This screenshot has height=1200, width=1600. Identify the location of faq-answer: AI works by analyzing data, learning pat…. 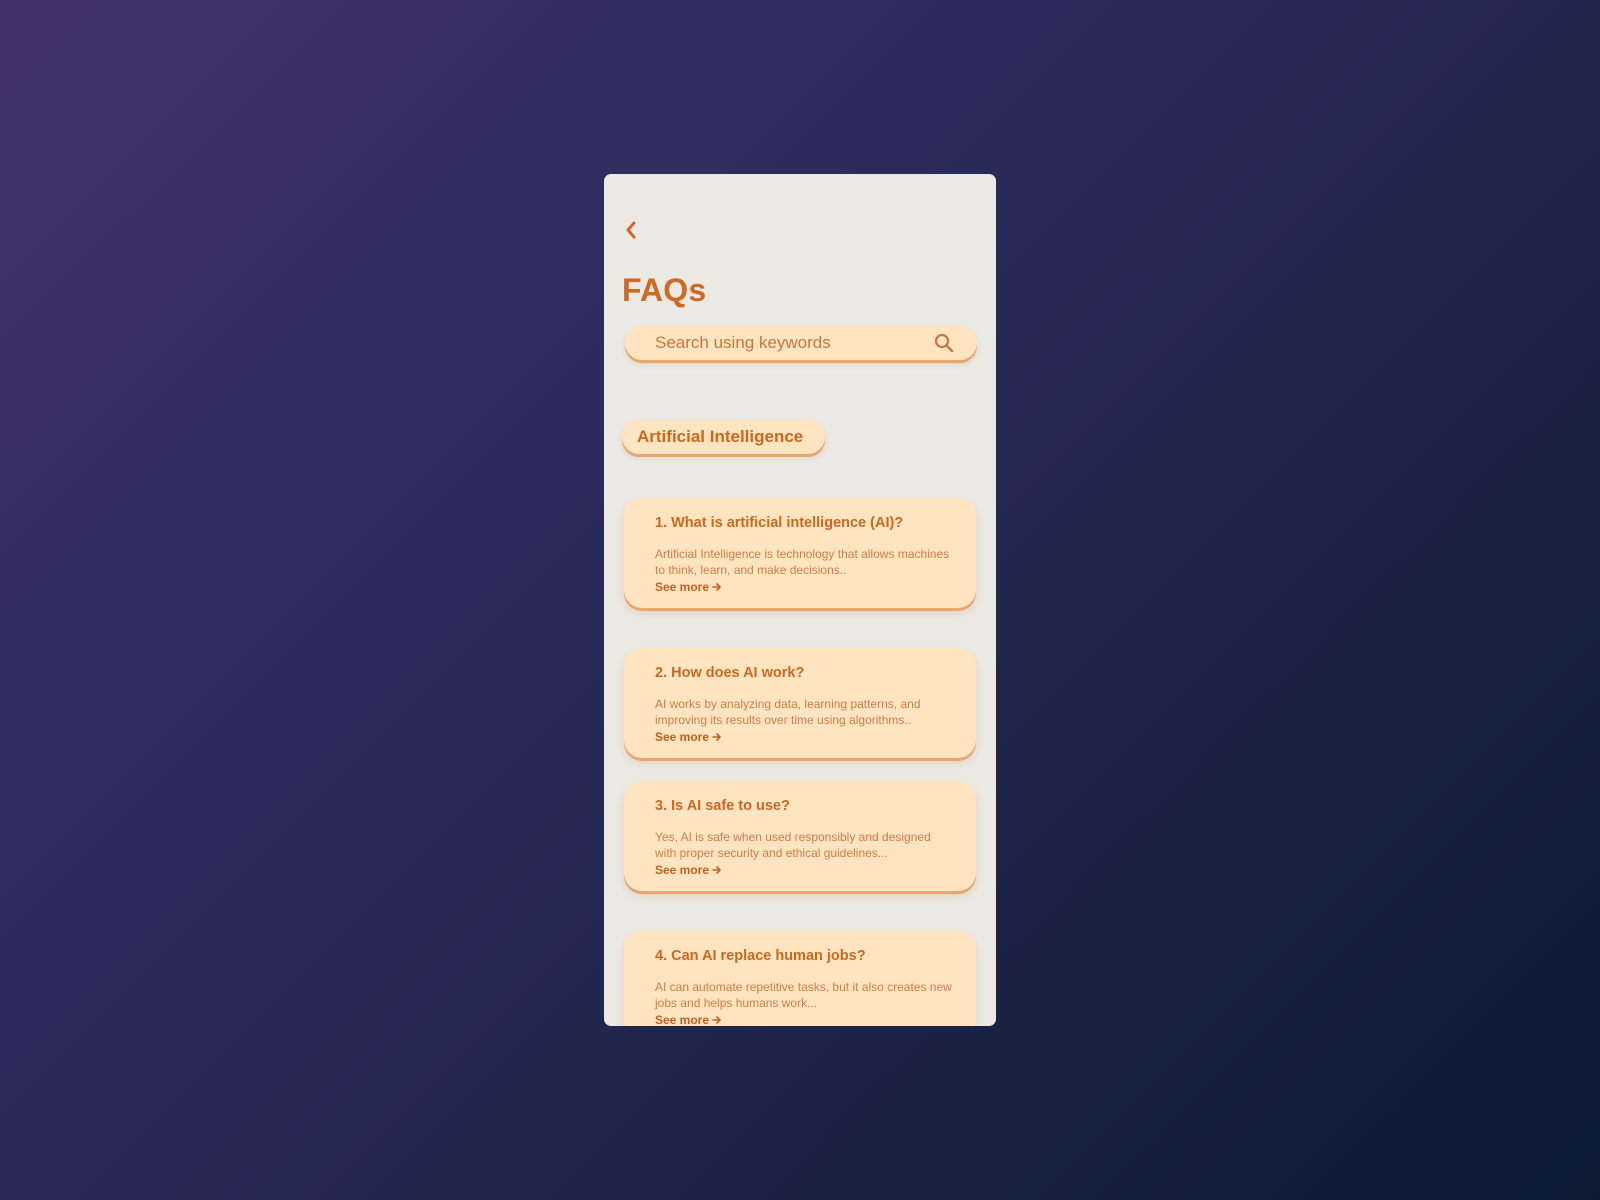
(788, 712).